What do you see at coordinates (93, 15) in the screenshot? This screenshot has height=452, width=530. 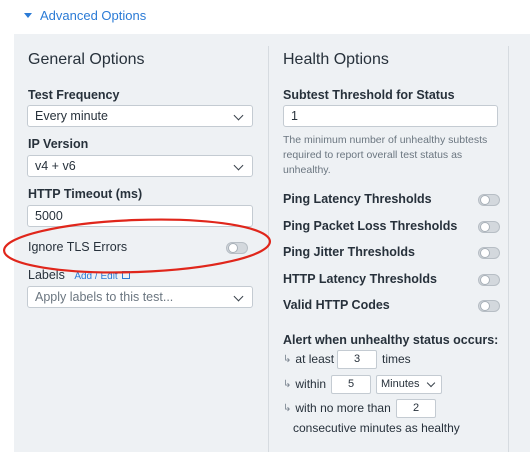 I see `advanced-options-label: Advanced Options` at bounding box center [93, 15].